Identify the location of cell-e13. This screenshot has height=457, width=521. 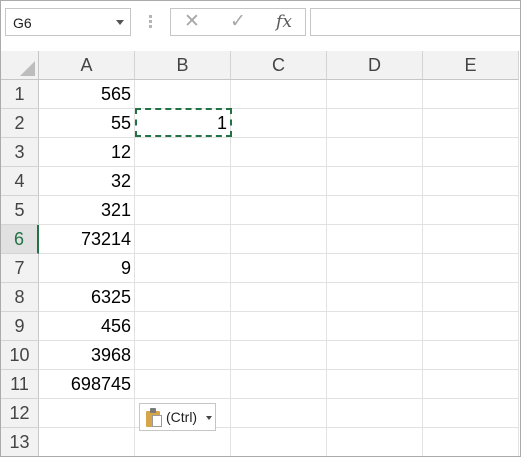
(471, 442).